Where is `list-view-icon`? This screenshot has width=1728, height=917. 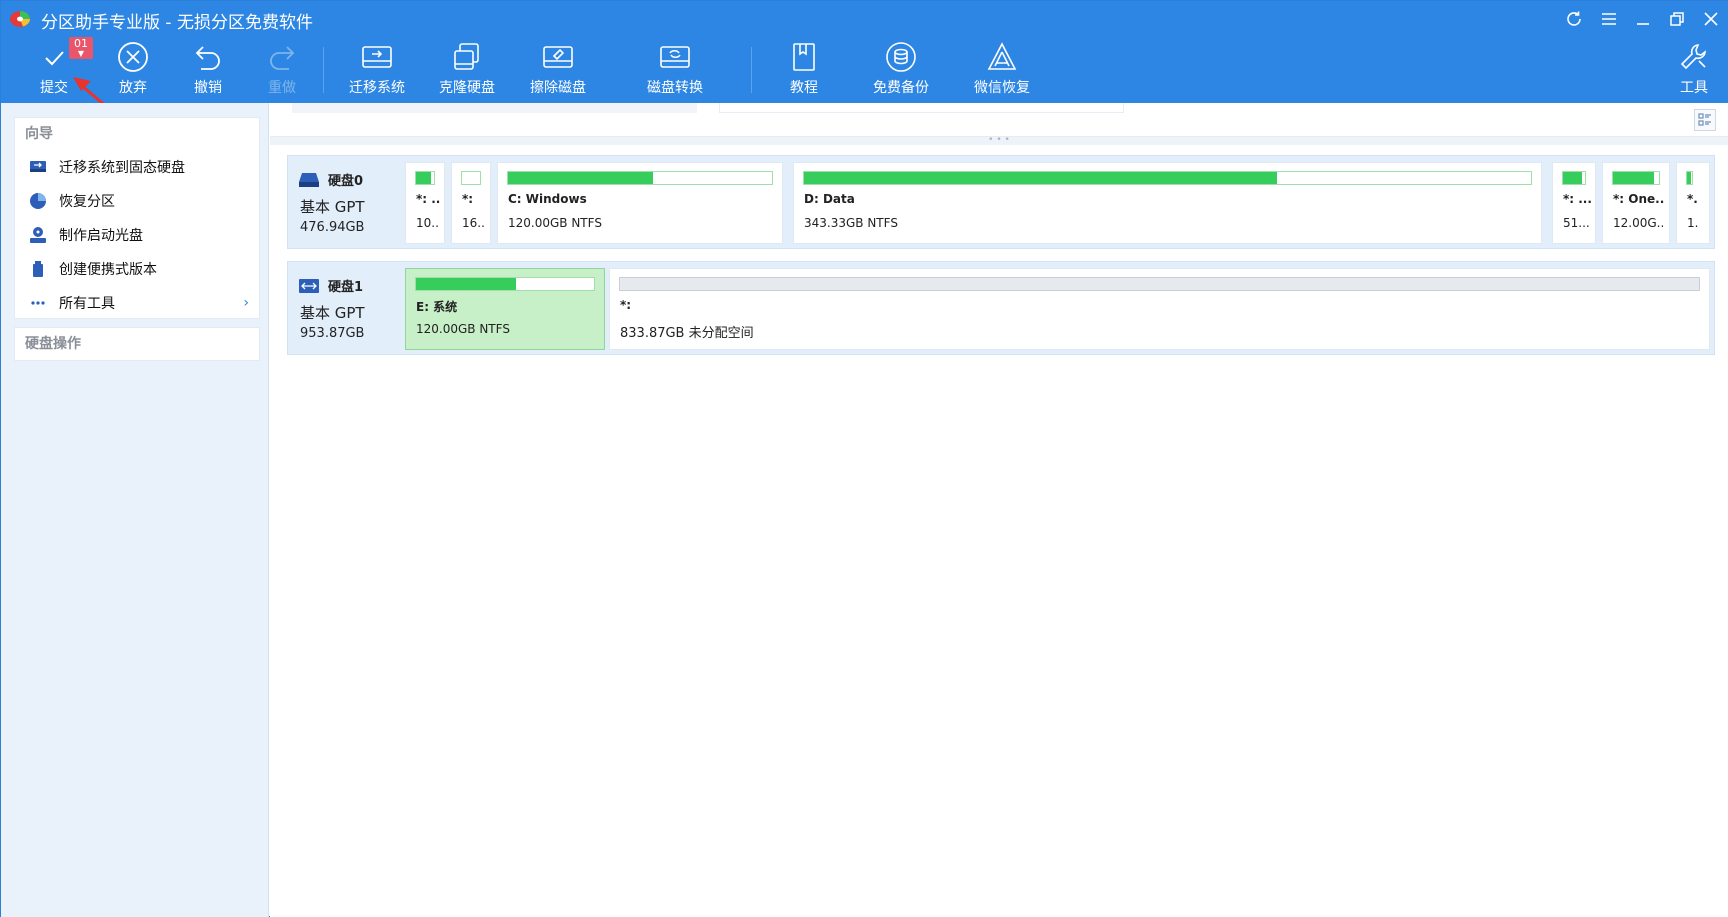
list-view-icon is located at coordinates (1704, 119).